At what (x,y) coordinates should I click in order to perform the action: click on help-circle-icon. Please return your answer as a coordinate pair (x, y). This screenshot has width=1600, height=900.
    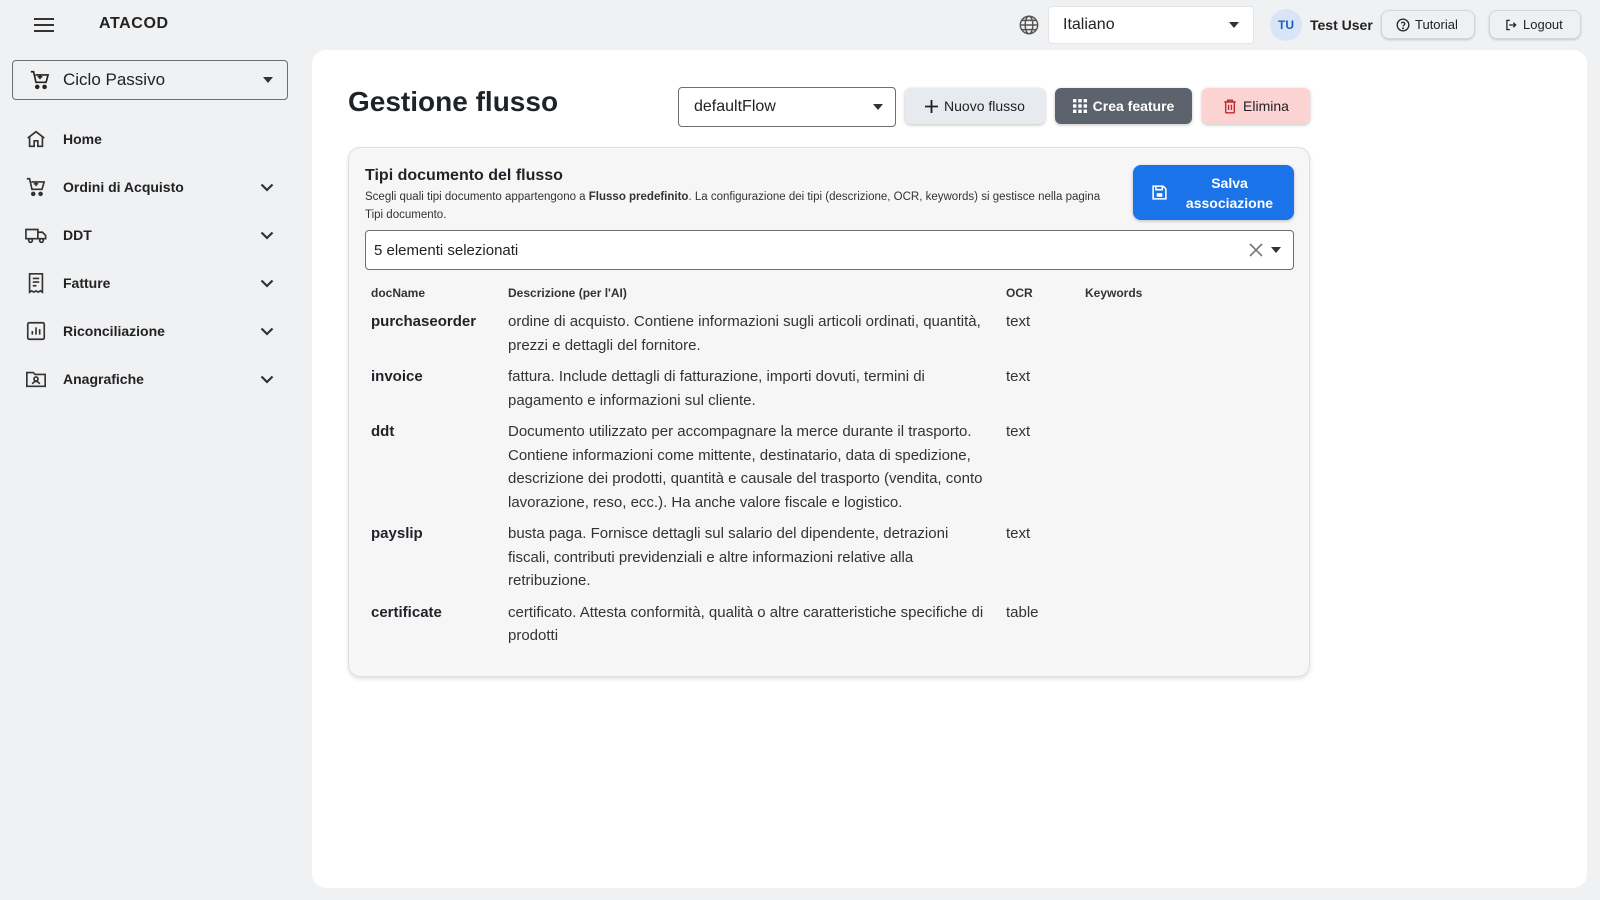
    Looking at the image, I should click on (1403, 24).